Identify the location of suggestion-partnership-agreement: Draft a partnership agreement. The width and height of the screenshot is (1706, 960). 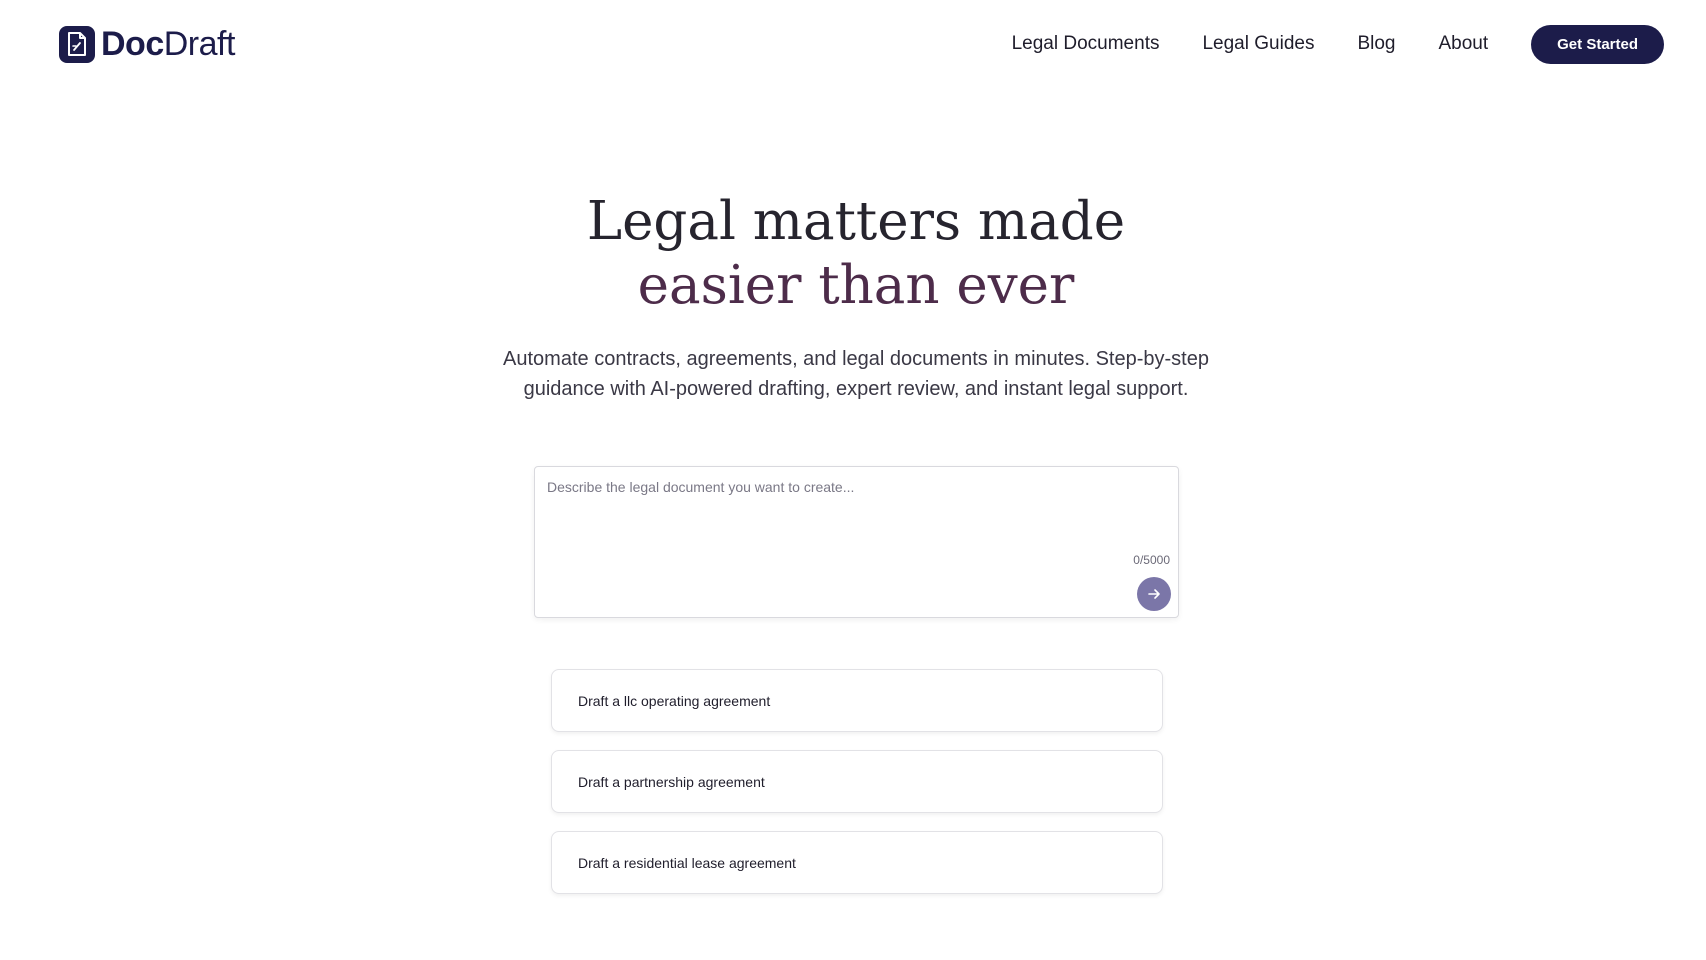
(857, 781).